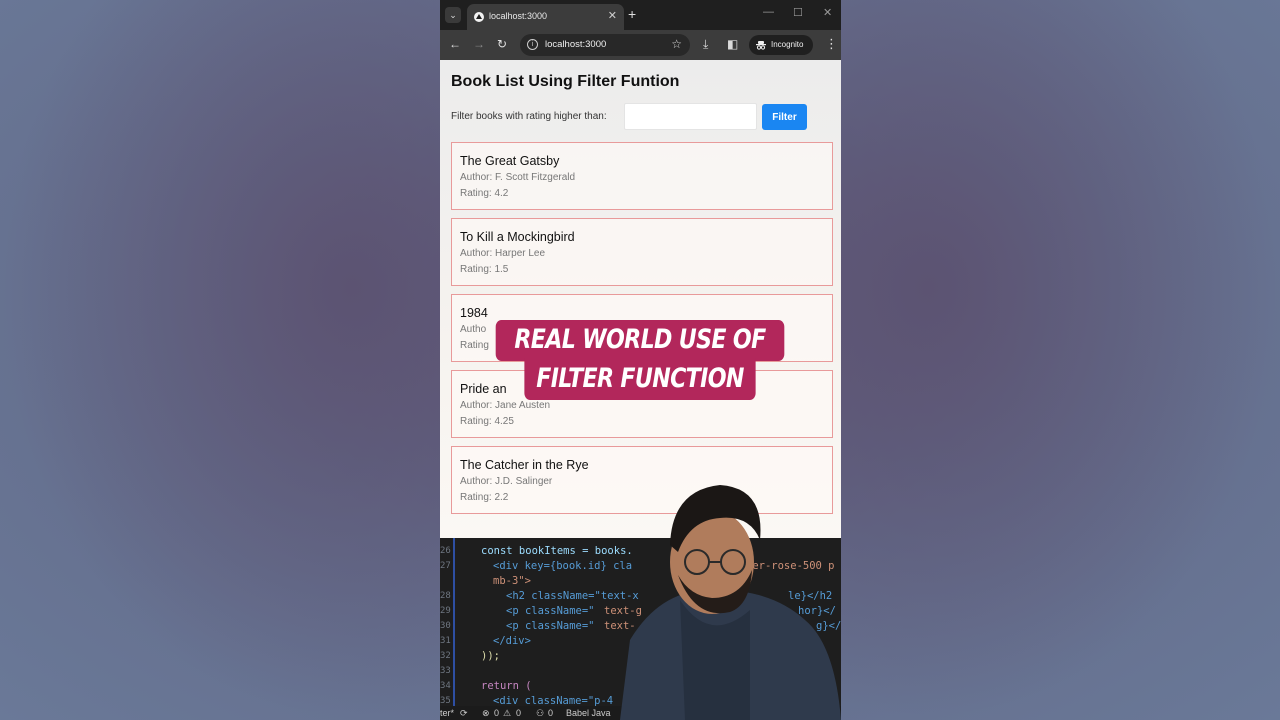  I want to click on code-fragment: text-, so click(620, 626).